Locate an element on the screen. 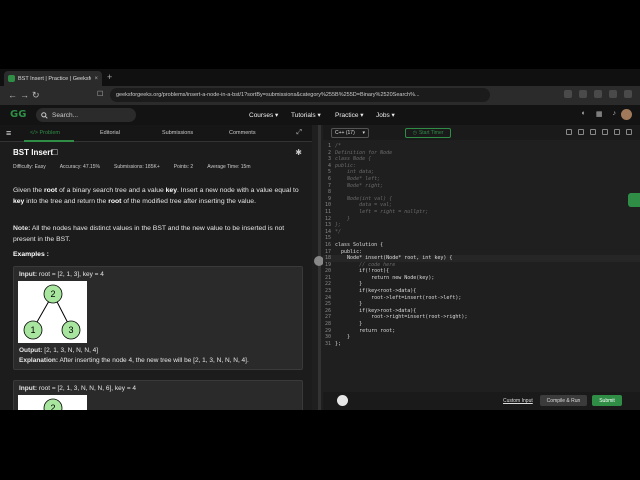 This screenshot has width=640, height=480. code-line: 17 public: is located at coordinates (481, 252).